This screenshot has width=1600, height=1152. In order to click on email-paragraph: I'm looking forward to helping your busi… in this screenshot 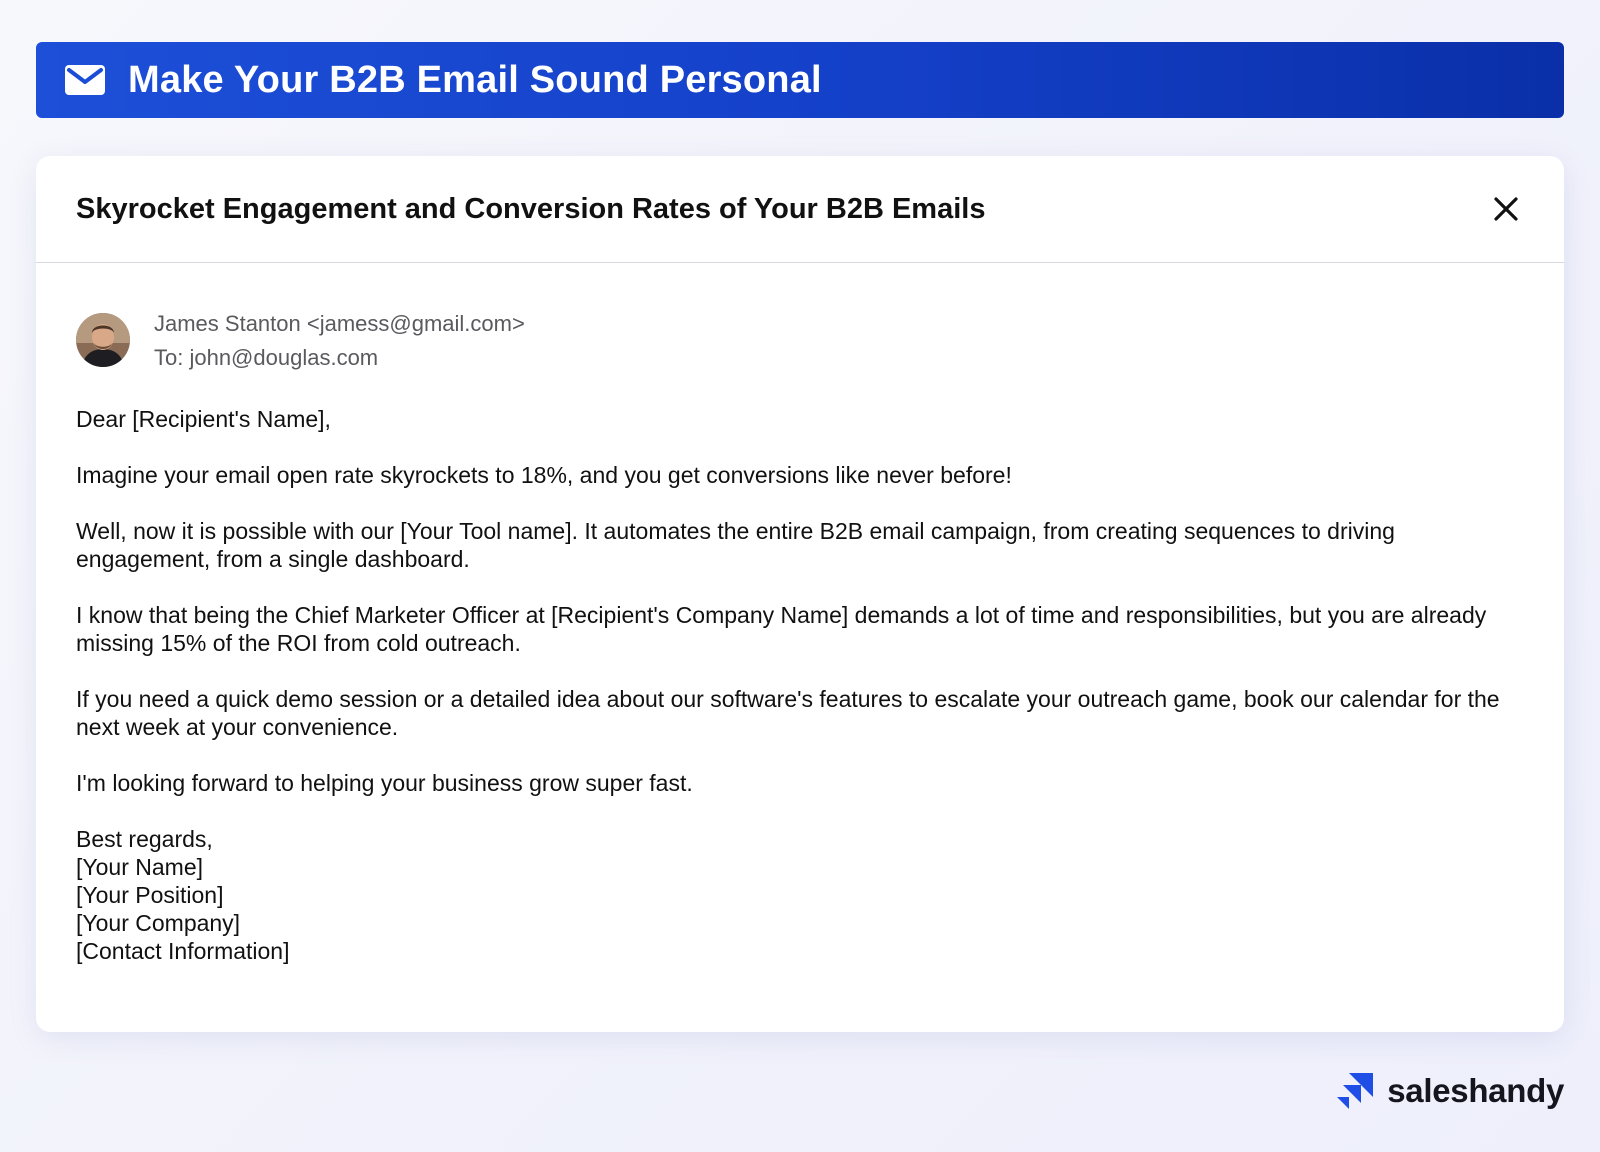, I will do `click(384, 783)`.